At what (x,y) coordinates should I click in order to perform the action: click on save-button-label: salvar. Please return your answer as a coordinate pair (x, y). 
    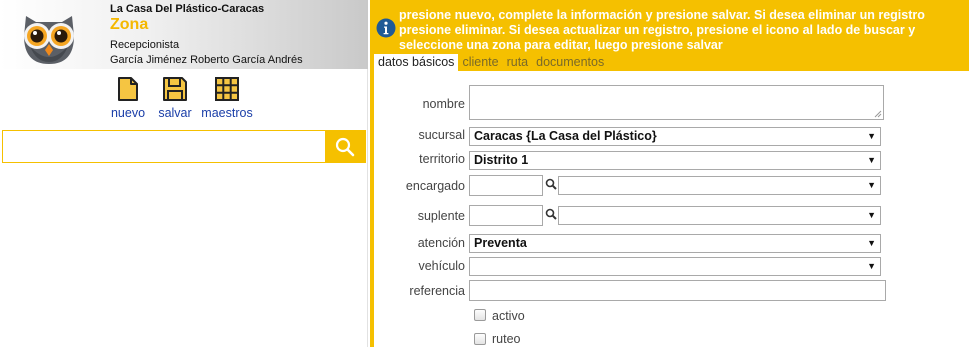
    Looking at the image, I should click on (175, 113).